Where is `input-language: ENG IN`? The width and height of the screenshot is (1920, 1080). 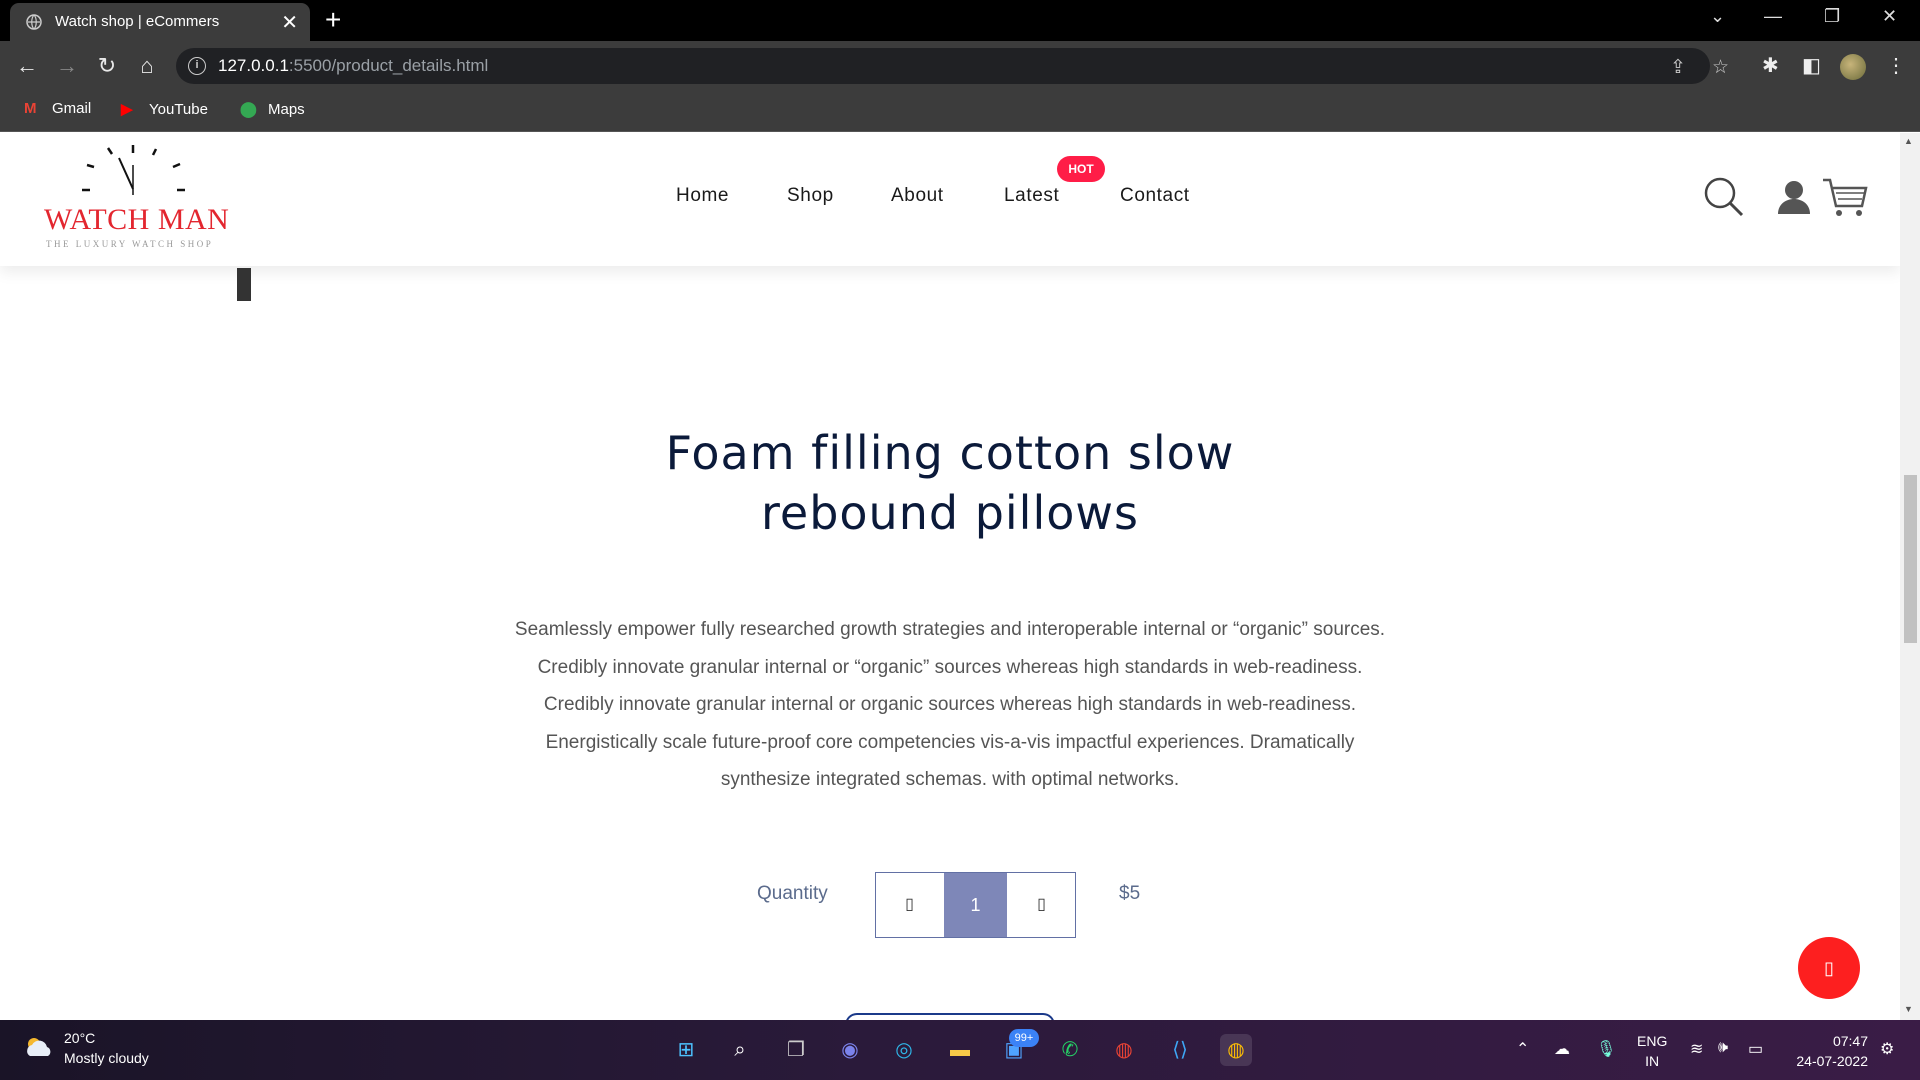
input-language: ENG IN is located at coordinates (1652, 1051).